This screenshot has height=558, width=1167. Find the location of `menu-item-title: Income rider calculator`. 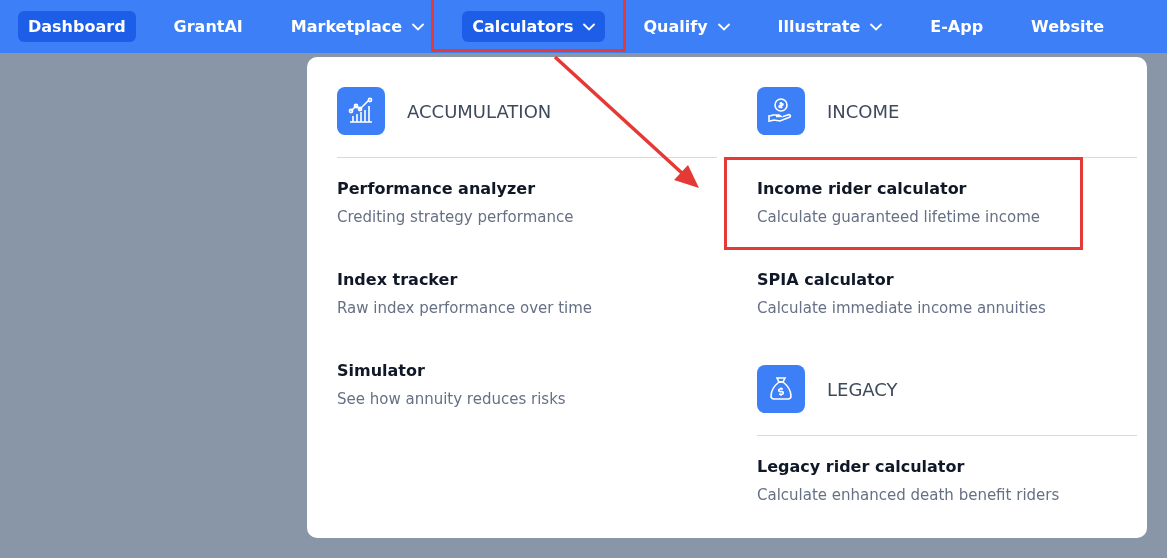

menu-item-title: Income rider calculator is located at coordinates (862, 188).